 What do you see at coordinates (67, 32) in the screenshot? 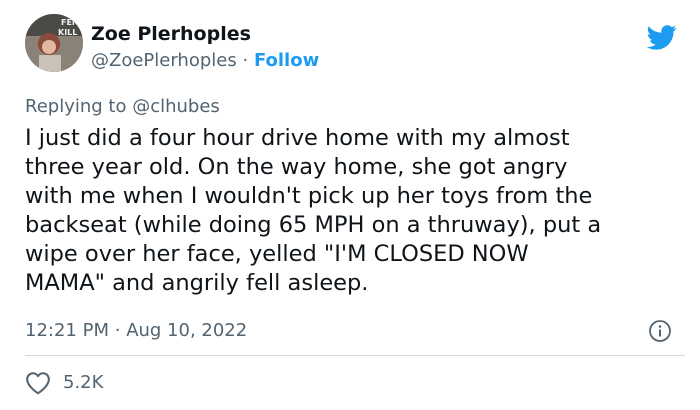
I see `avatar-text-line-2: KILL` at bounding box center [67, 32].